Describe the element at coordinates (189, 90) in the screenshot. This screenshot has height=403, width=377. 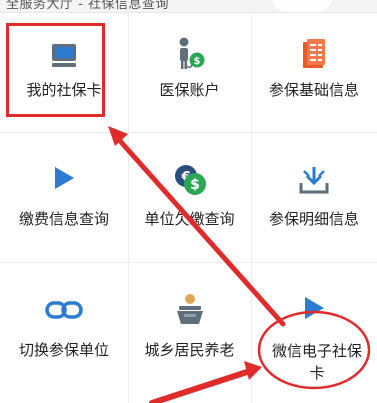
I see `grid-item-label: 医保账户` at that location.